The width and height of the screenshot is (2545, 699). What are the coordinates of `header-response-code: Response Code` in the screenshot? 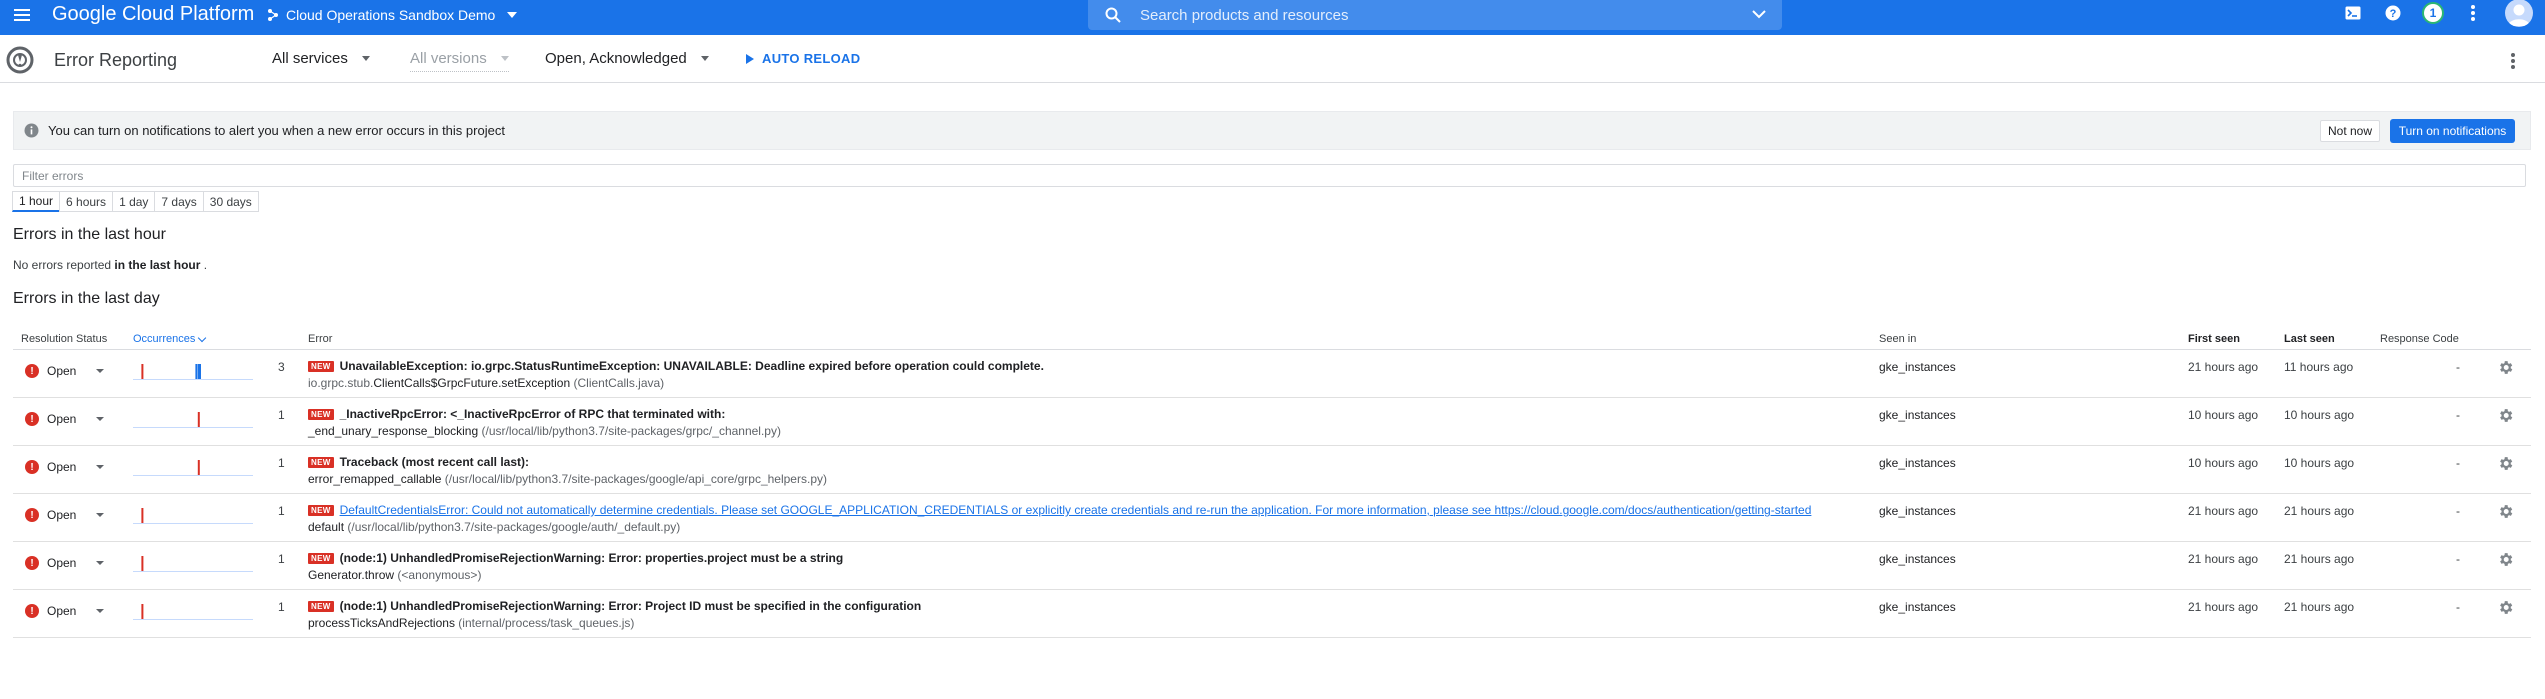 It's located at (2419, 339).